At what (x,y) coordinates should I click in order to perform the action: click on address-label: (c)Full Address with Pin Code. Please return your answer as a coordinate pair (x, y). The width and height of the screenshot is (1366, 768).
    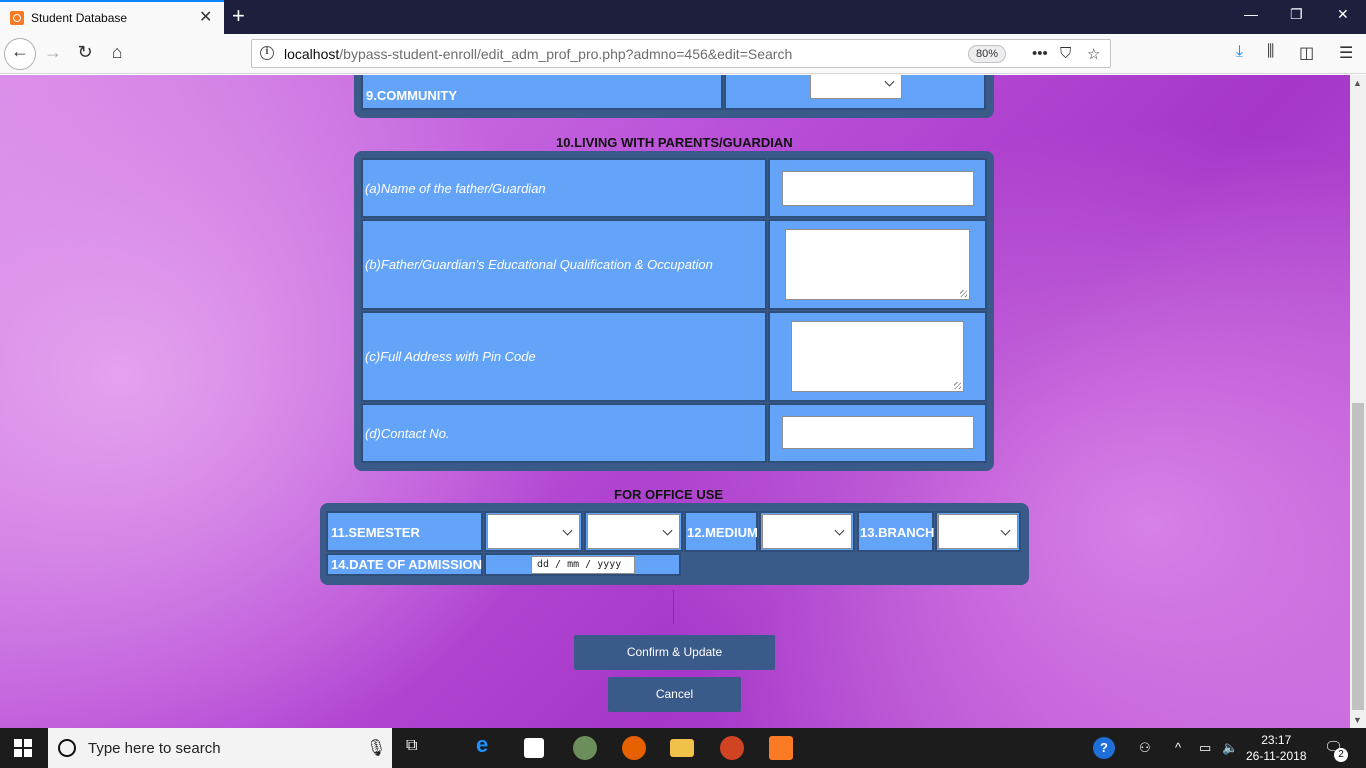
    Looking at the image, I should click on (450, 356).